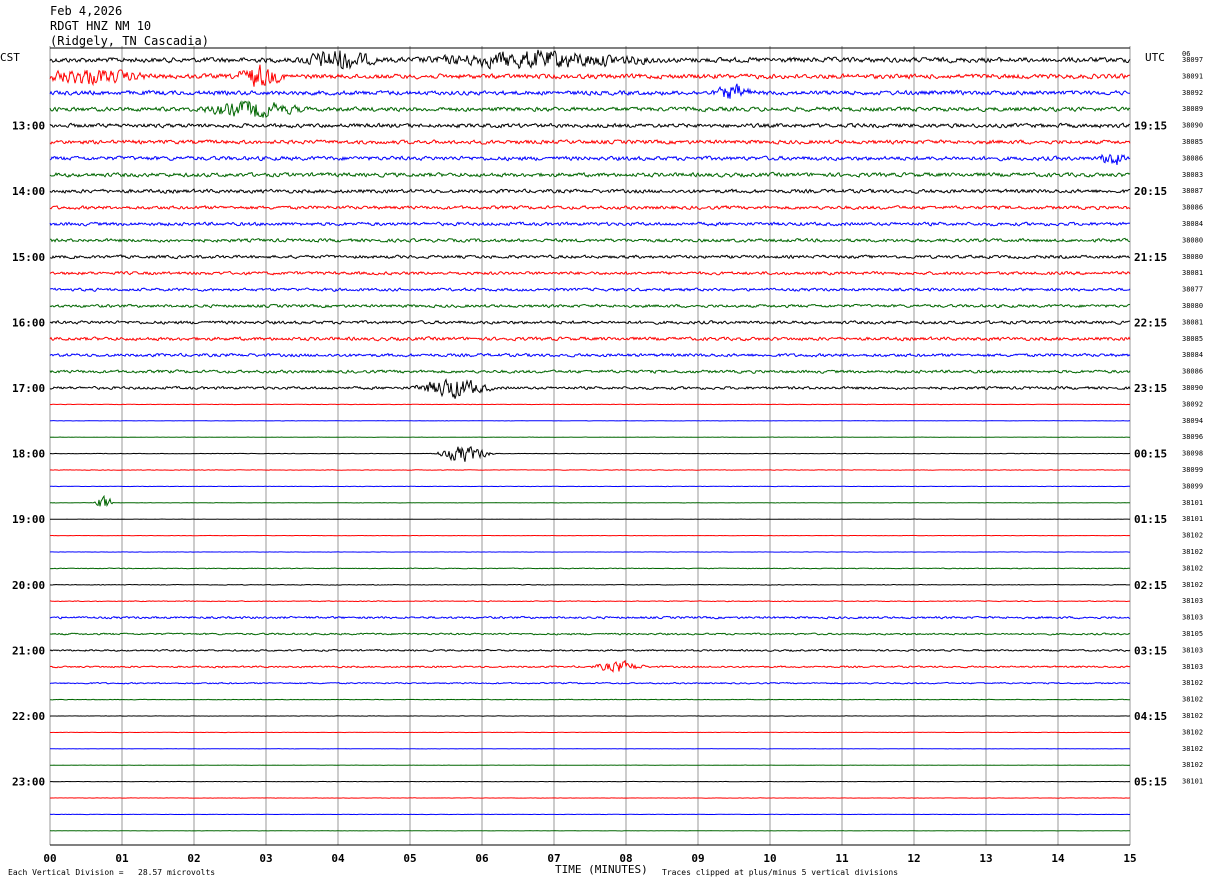 The height and width of the screenshot is (886, 1210). I want to click on row-value: 38077, so click(1192, 290).